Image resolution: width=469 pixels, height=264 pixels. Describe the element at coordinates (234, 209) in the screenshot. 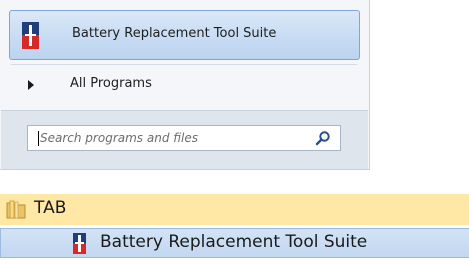

I see `folder-row-tab: TAB` at that location.